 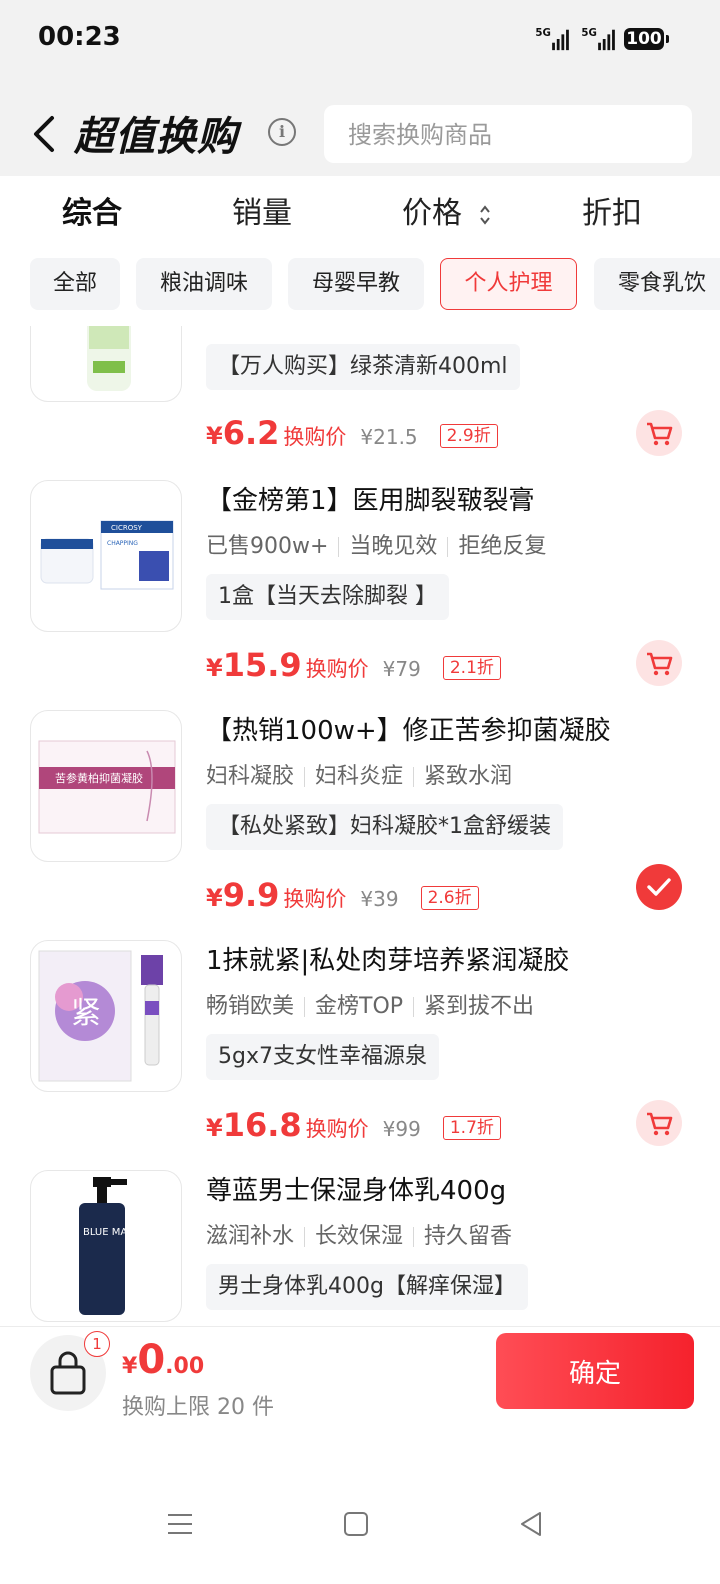 What do you see at coordinates (97, 1344) in the screenshot?
I see `basket-count-badge: 1` at bounding box center [97, 1344].